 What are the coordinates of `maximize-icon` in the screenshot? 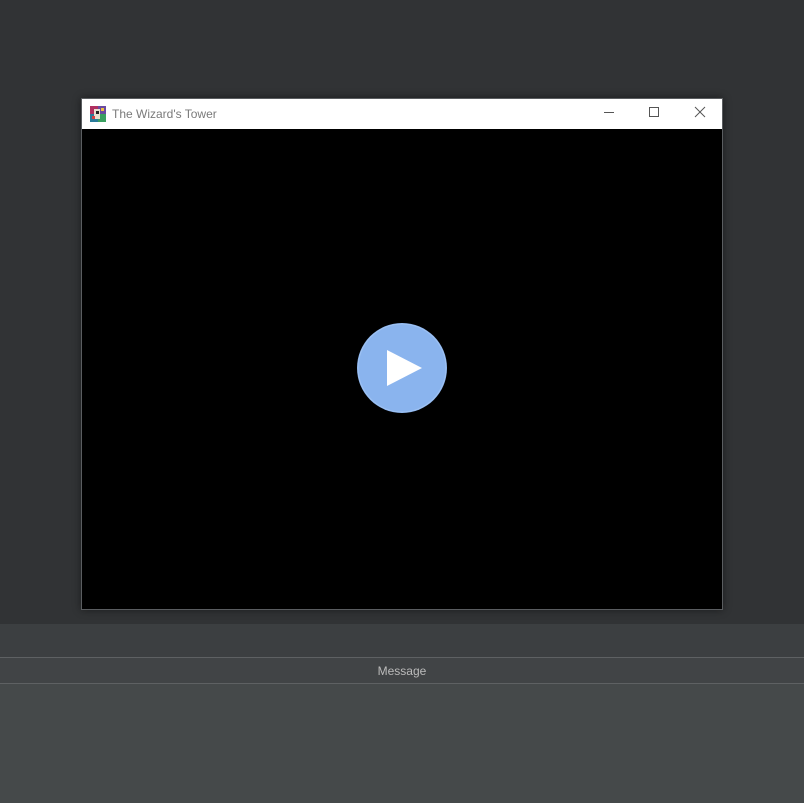 It's located at (654, 114).